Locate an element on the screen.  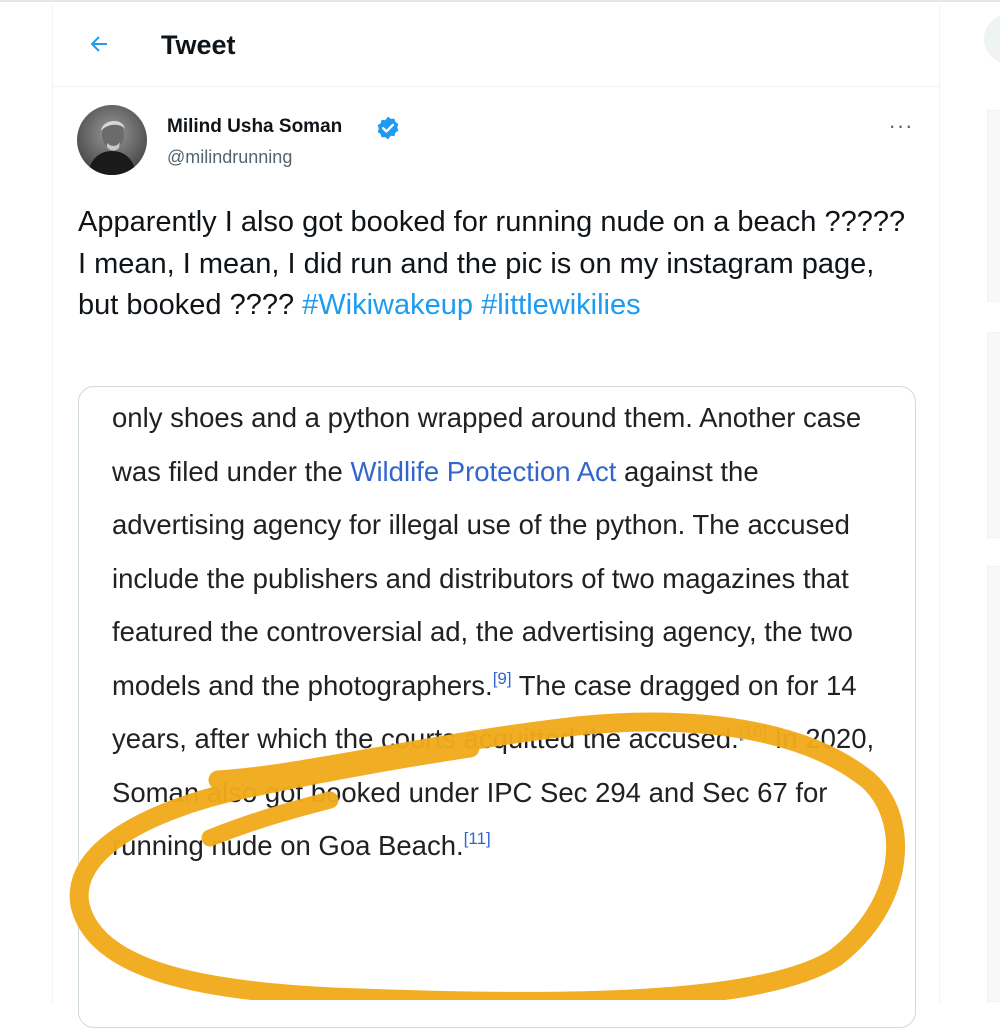
back-button is located at coordinates (99, 44).